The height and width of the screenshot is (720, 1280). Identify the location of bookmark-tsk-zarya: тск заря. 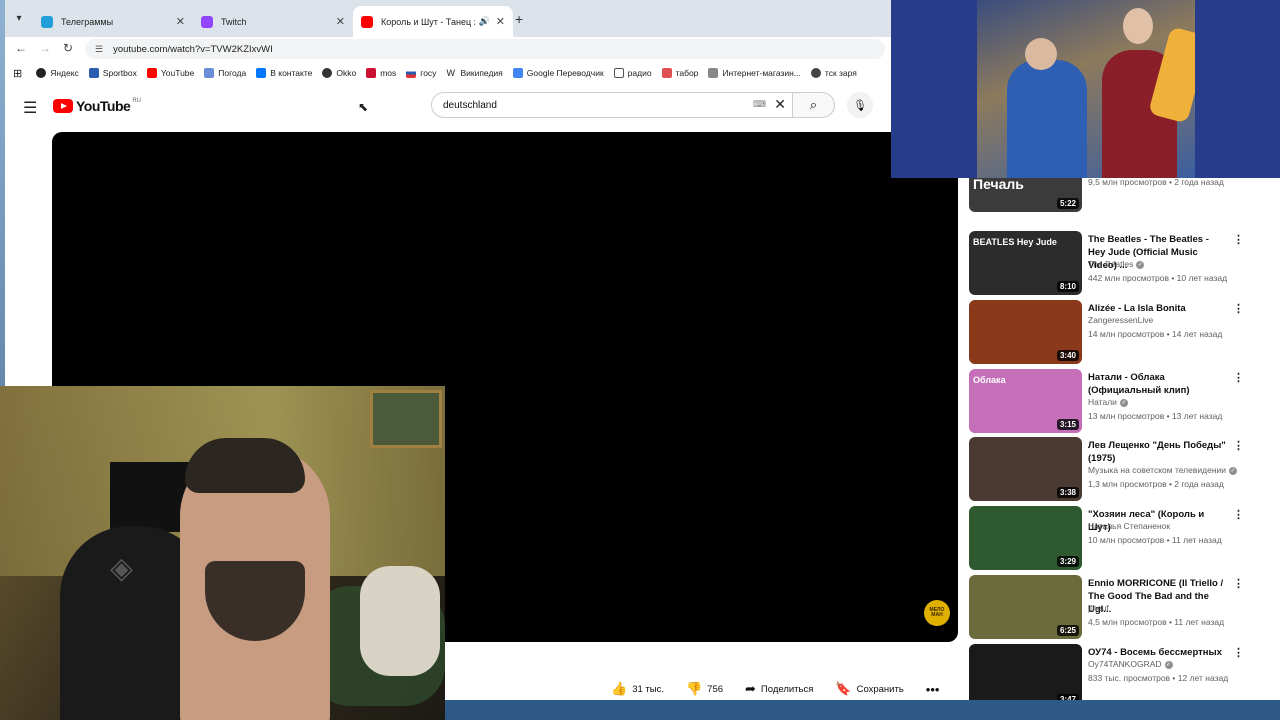
(833, 73).